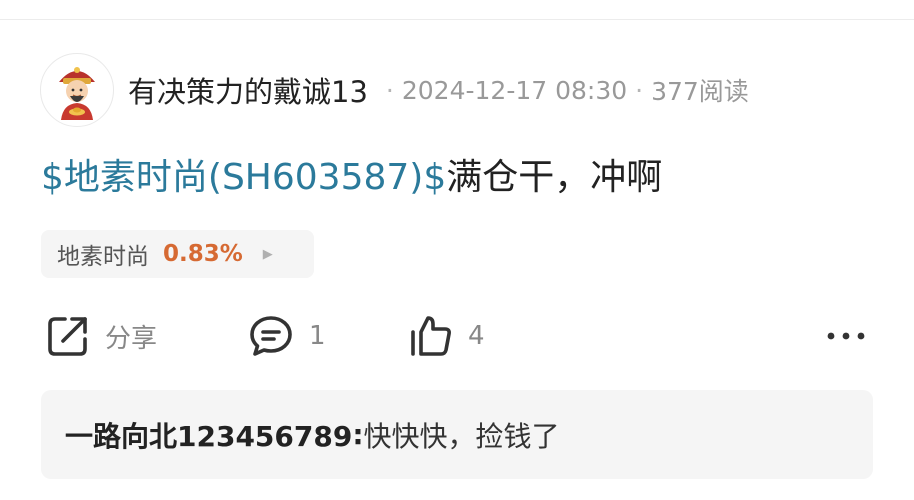 The image size is (914, 500). Describe the element at coordinates (248, 90) in the screenshot. I see `author-name: 有决策力的戴诚13` at that location.